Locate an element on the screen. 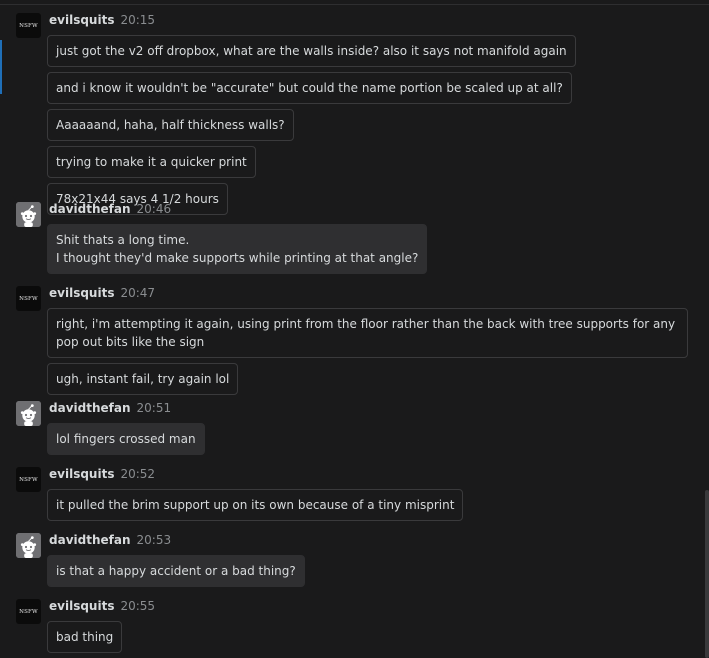  message-header: evilsquits 20:55 is located at coordinates (102, 608).